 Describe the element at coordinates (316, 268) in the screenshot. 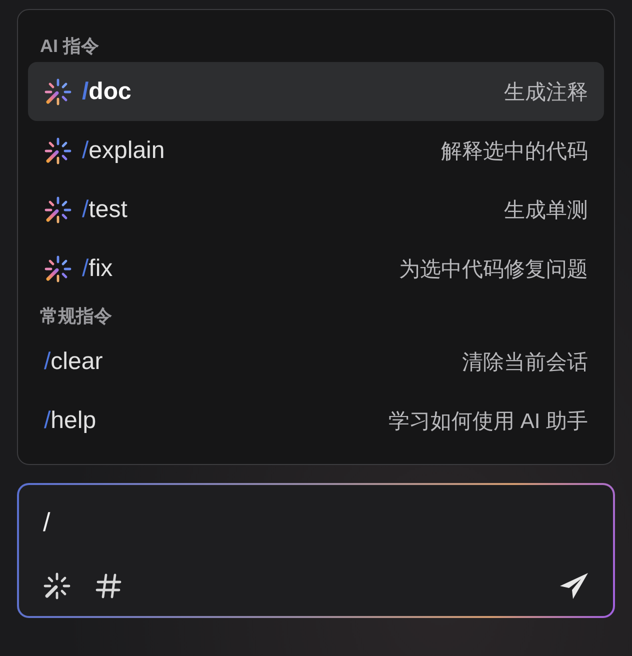

I see `command-item: /fix 为选中代码修复问题` at that location.